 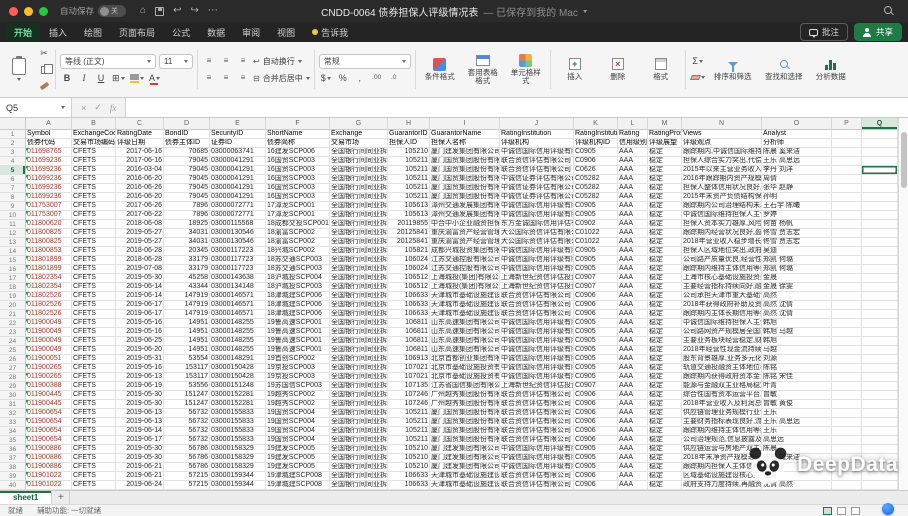 I want to click on cell-D25: 14951, so click(x=187, y=350).